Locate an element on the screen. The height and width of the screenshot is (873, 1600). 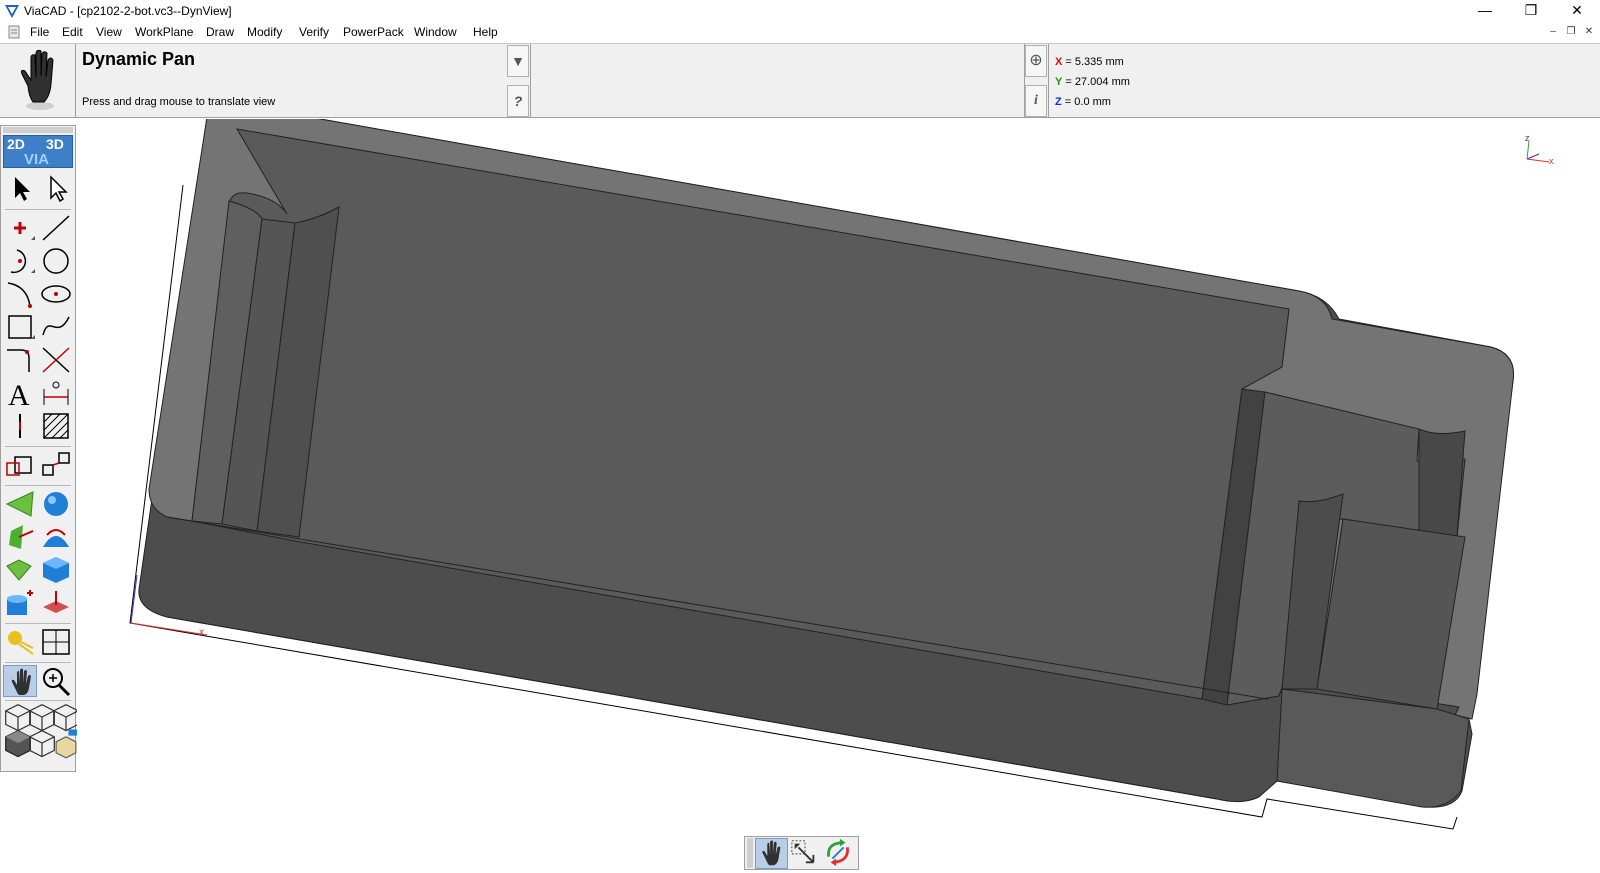
tool-palette: 2D 3D VIA A is located at coordinates (40, 448).